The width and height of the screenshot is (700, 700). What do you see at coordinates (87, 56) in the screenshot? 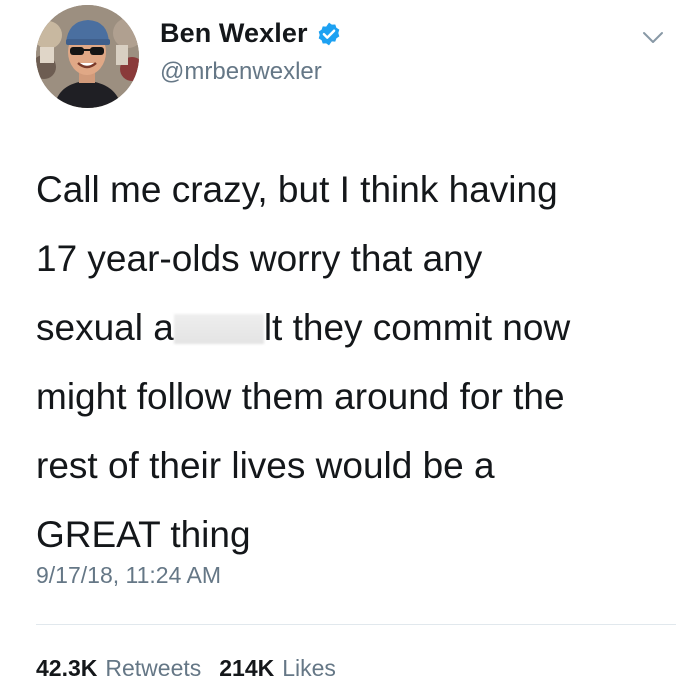
I see `avatar` at bounding box center [87, 56].